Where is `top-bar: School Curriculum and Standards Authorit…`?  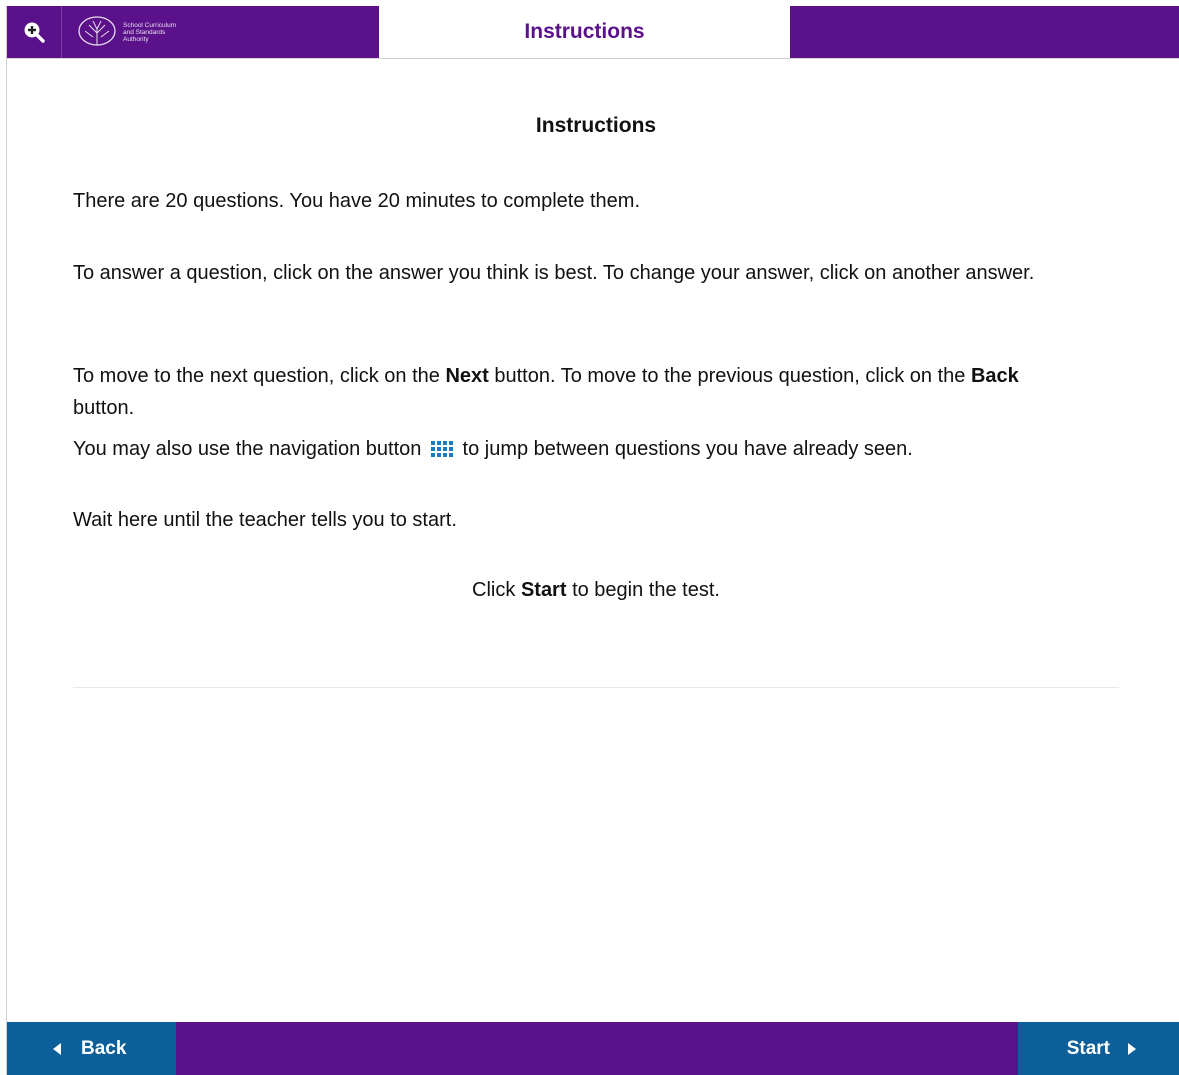 top-bar: School Curriculum and Standards Authorit… is located at coordinates (593, 32).